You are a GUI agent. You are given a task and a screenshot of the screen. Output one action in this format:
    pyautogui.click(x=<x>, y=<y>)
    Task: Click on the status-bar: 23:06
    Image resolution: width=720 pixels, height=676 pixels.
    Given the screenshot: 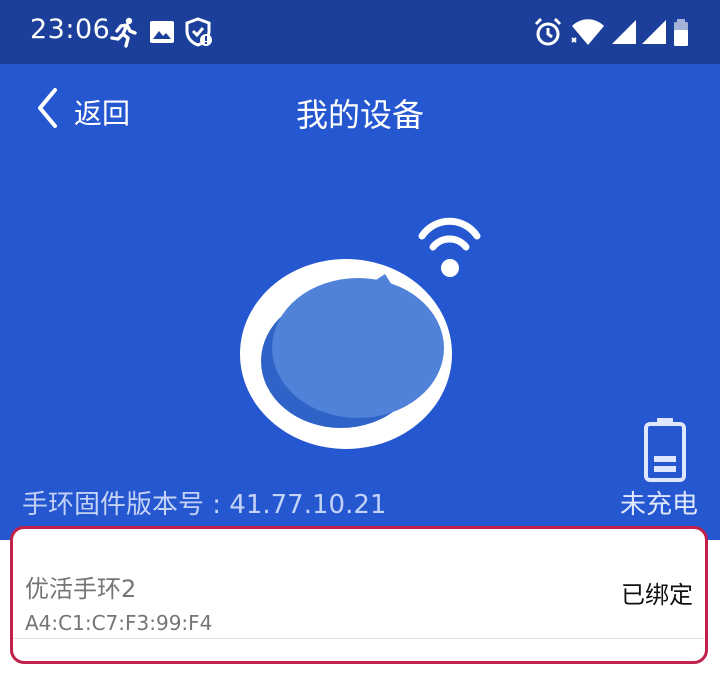 What is the action you would take?
    pyautogui.click(x=360, y=32)
    